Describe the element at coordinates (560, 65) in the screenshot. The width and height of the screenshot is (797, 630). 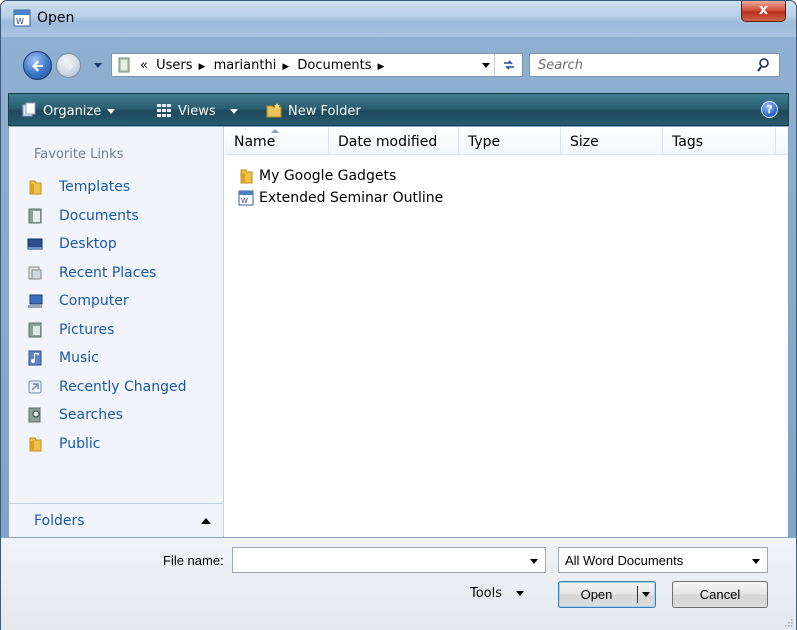
I see `search-input: Search` at that location.